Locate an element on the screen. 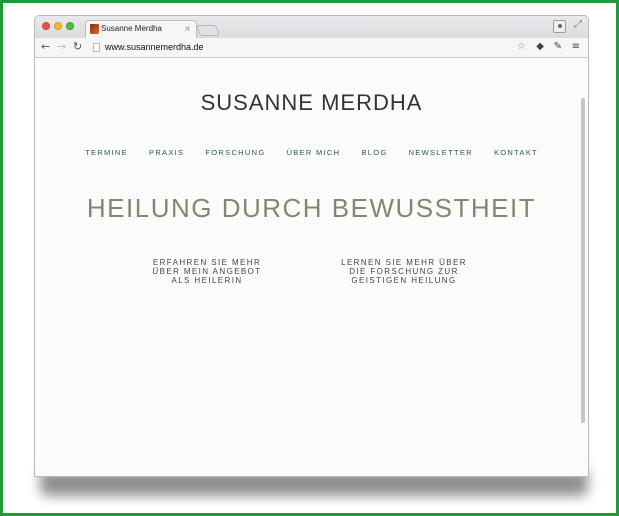 This screenshot has width=619, height=516. nav-item-ueber-mich: ÜBER MICH is located at coordinates (314, 152).